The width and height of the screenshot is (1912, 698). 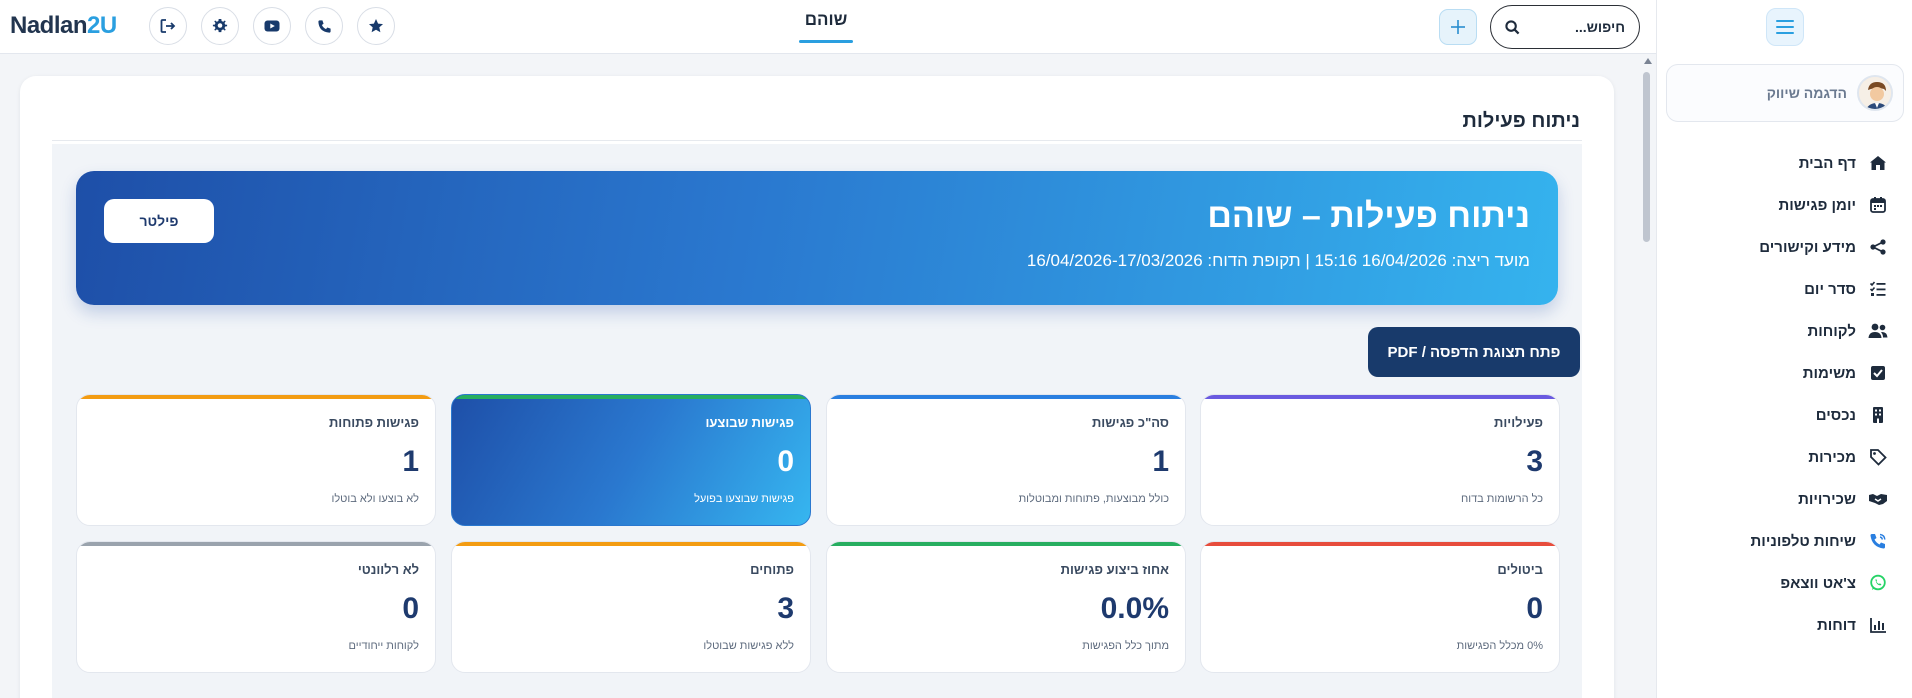 What do you see at coordinates (1778, 373) in the screenshot?
I see `sidebar-item-tasks: משימות` at bounding box center [1778, 373].